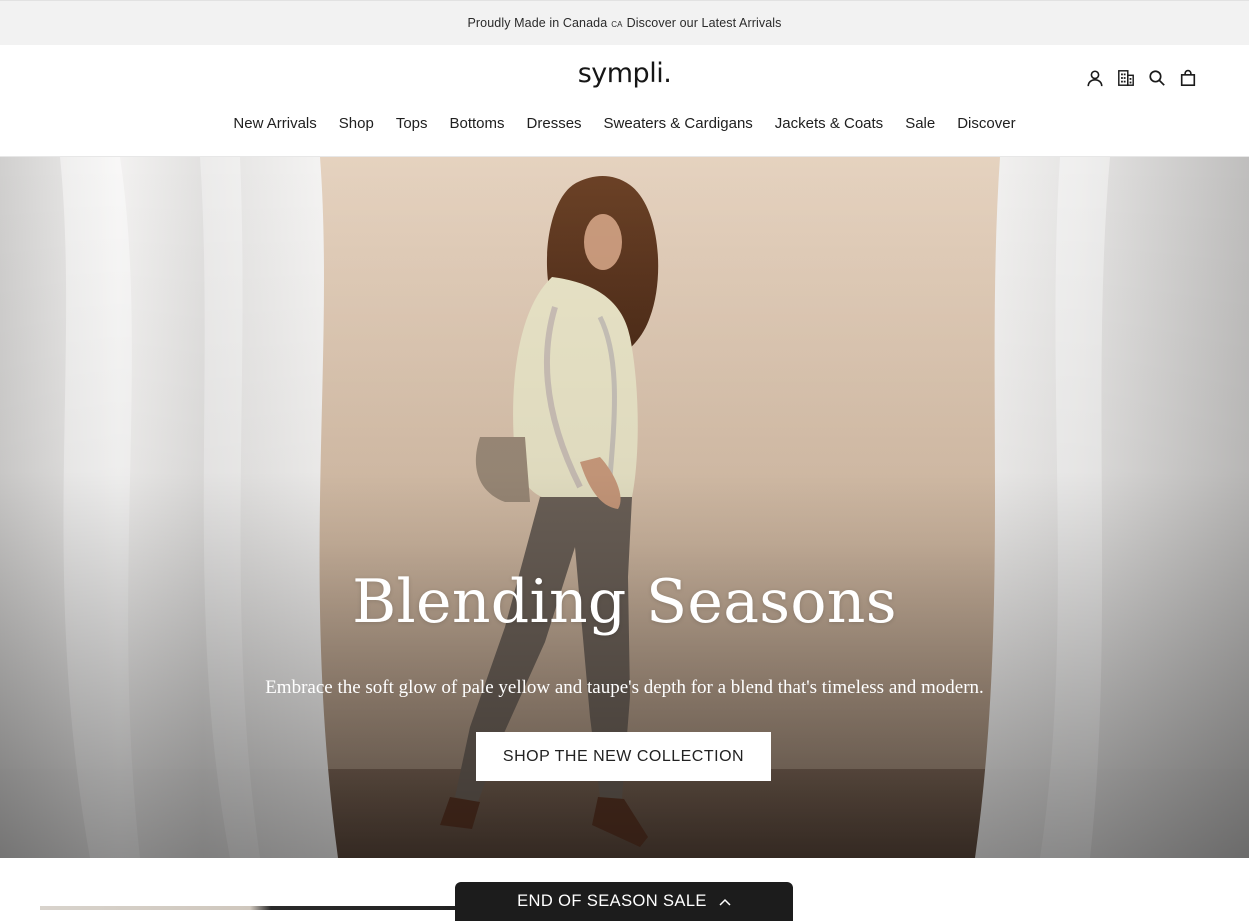 Image resolution: width=1249 pixels, height=921 pixels. Describe the element at coordinates (356, 123) in the screenshot. I see `nav-item-shop: Shop` at that location.